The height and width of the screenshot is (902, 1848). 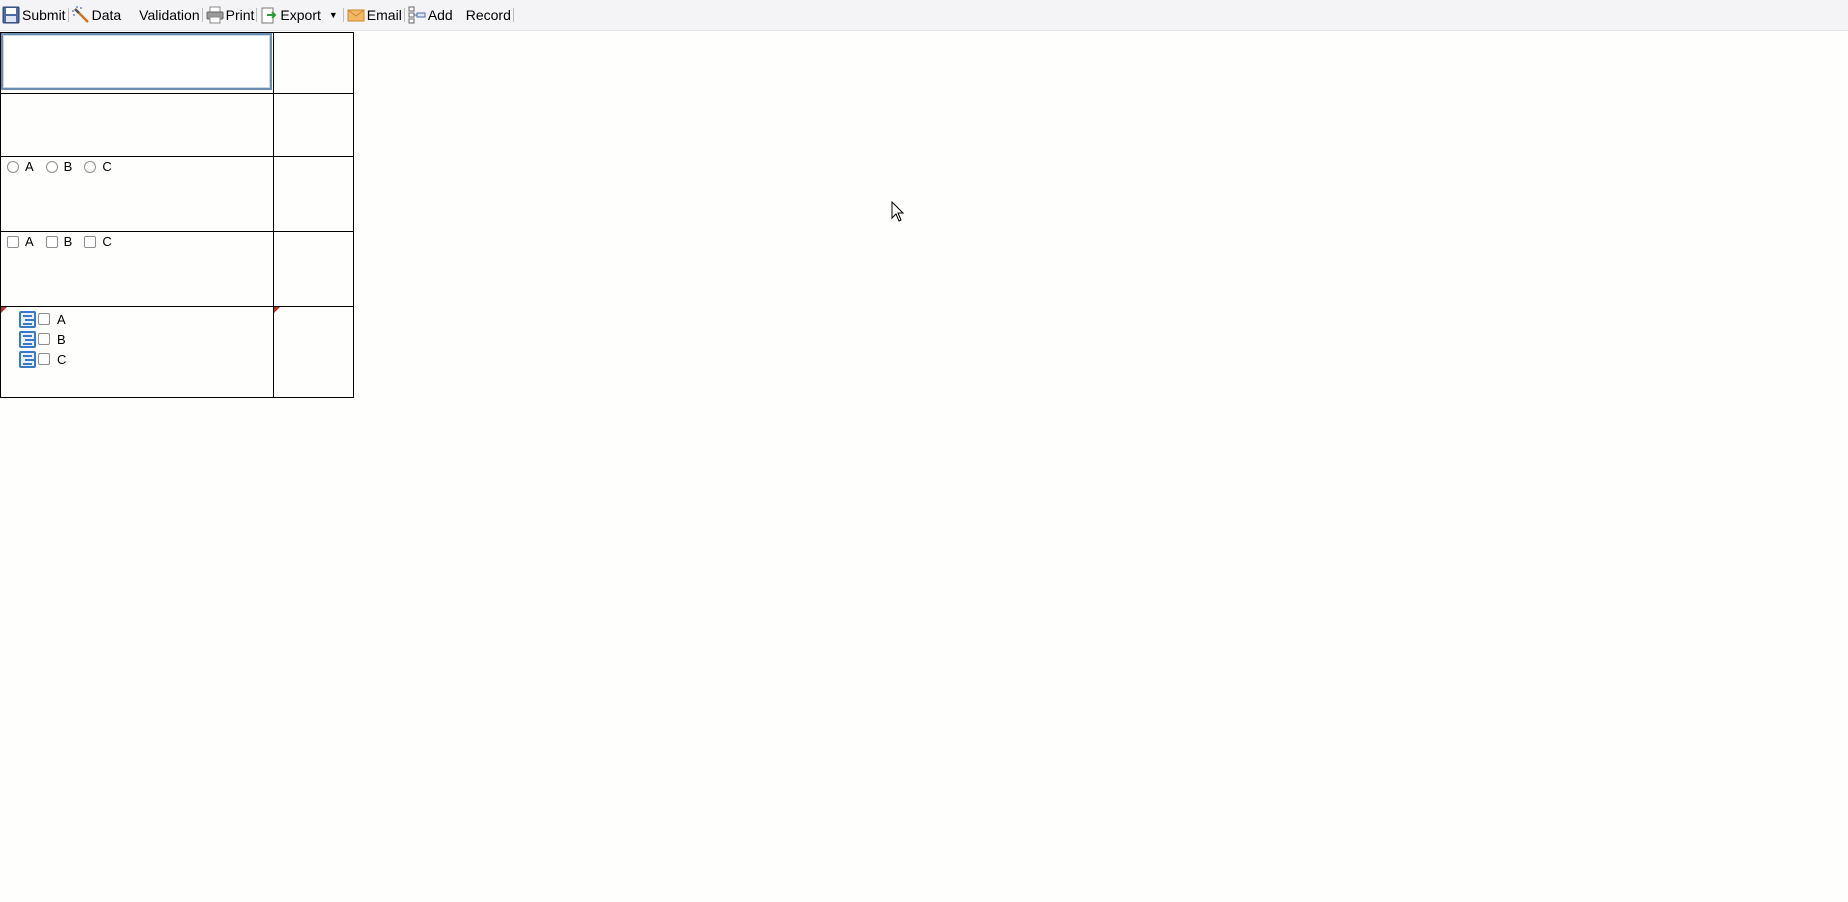 What do you see at coordinates (107, 241) in the screenshot?
I see `checkbox-label: C` at bounding box center [107, 241].